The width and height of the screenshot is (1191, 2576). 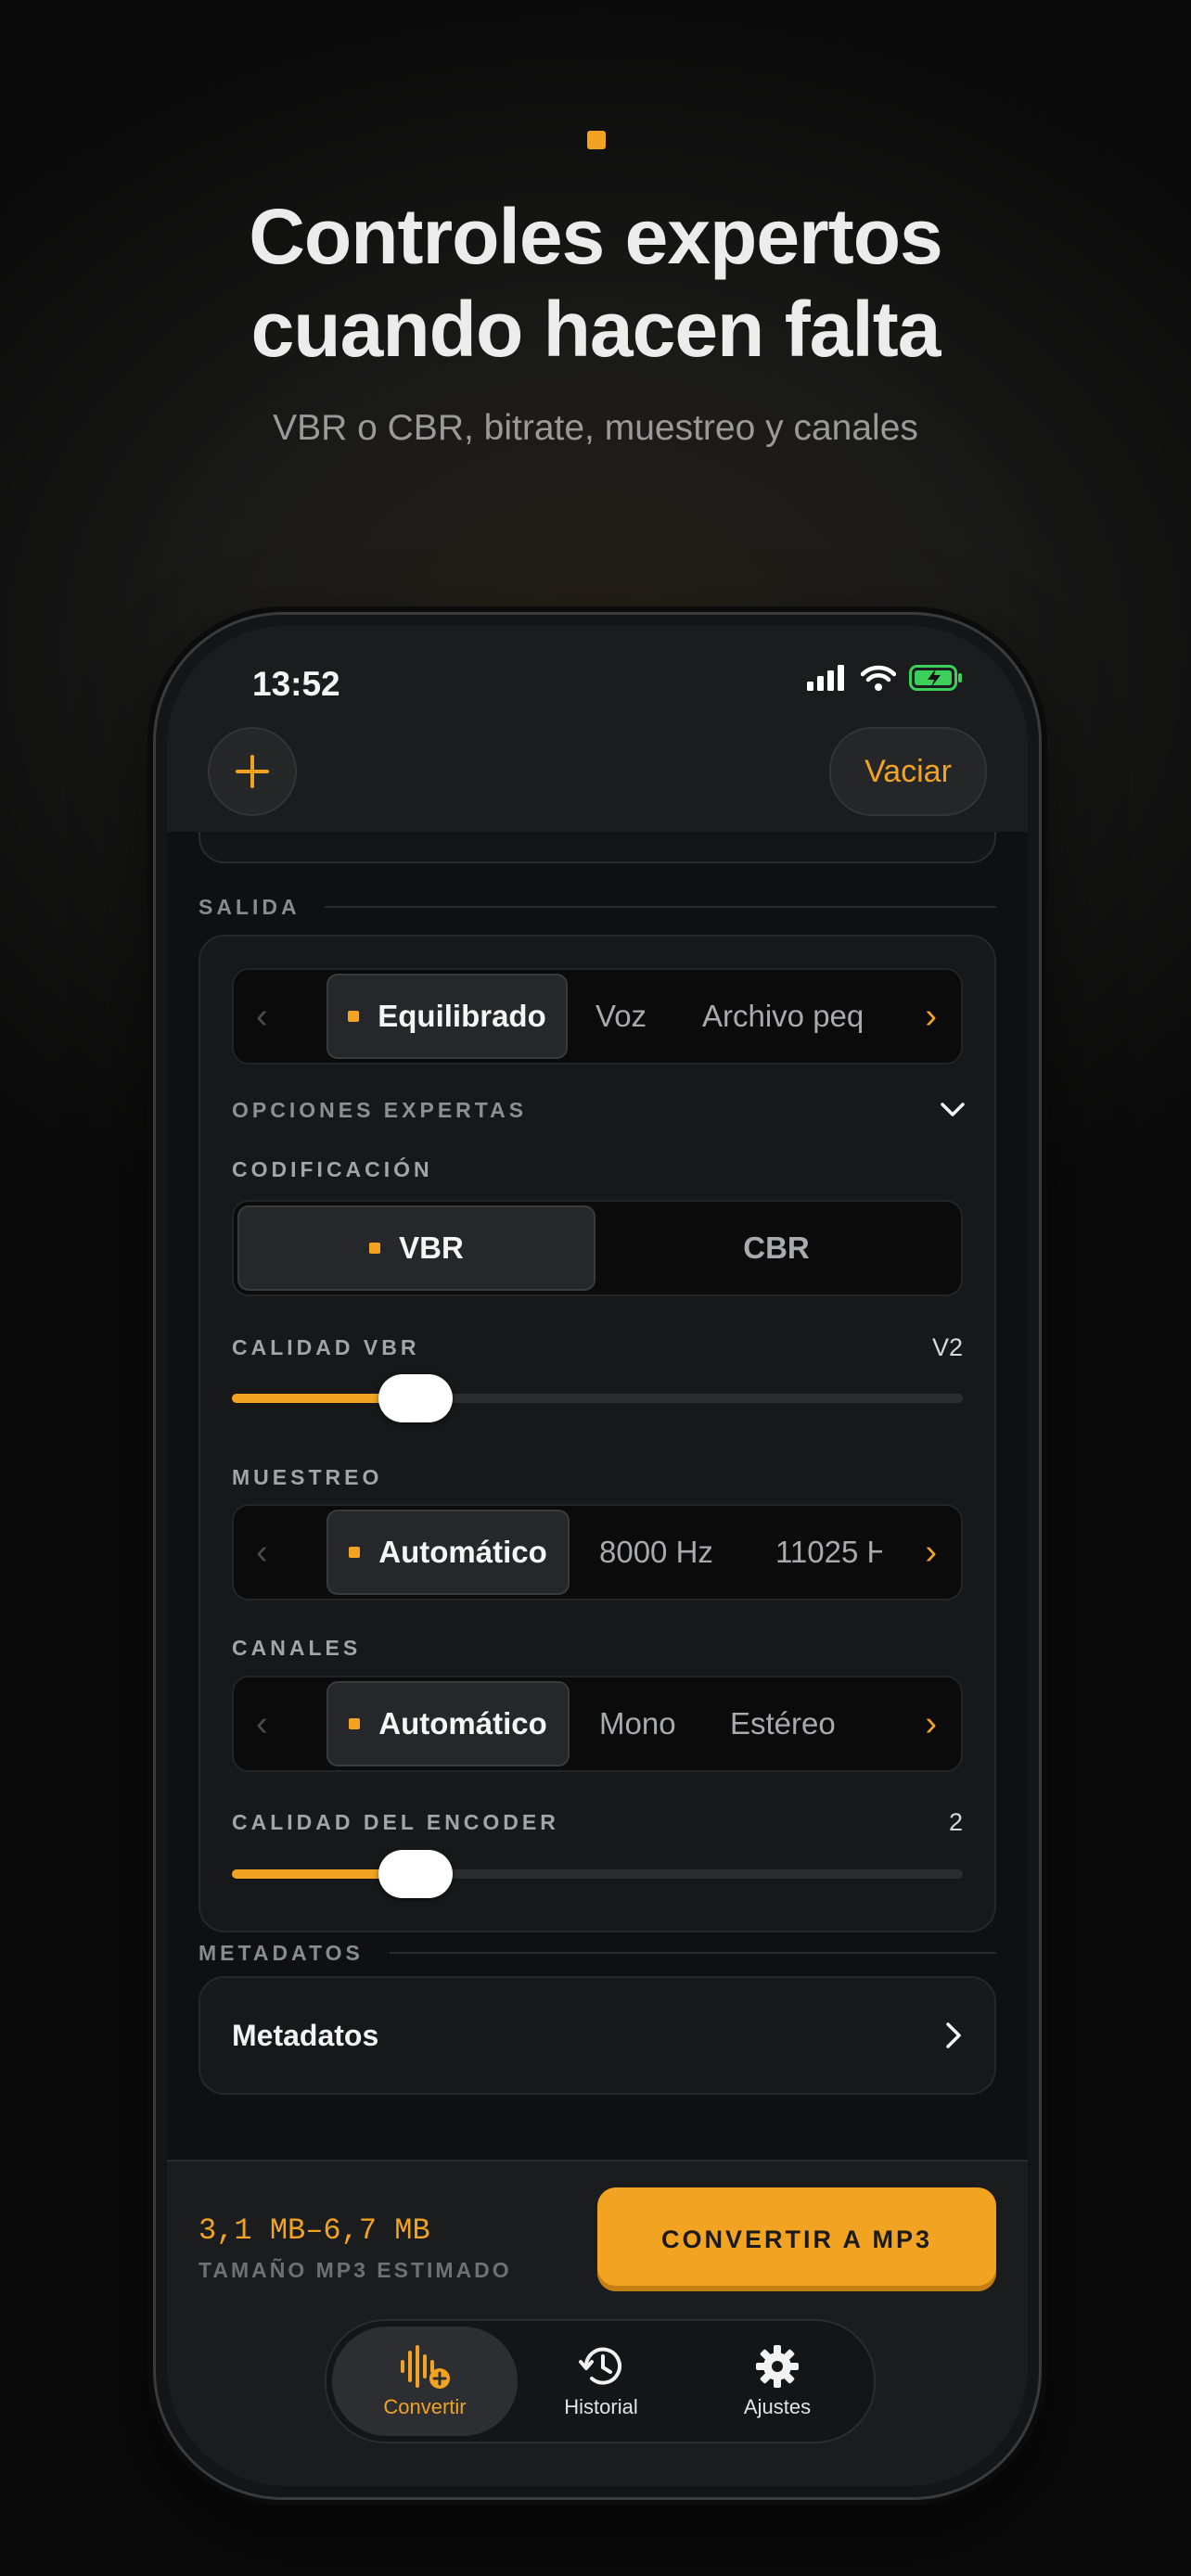 I want to click on convert-button: CONVERTIR A MP3, so click(x=796, y=2239).